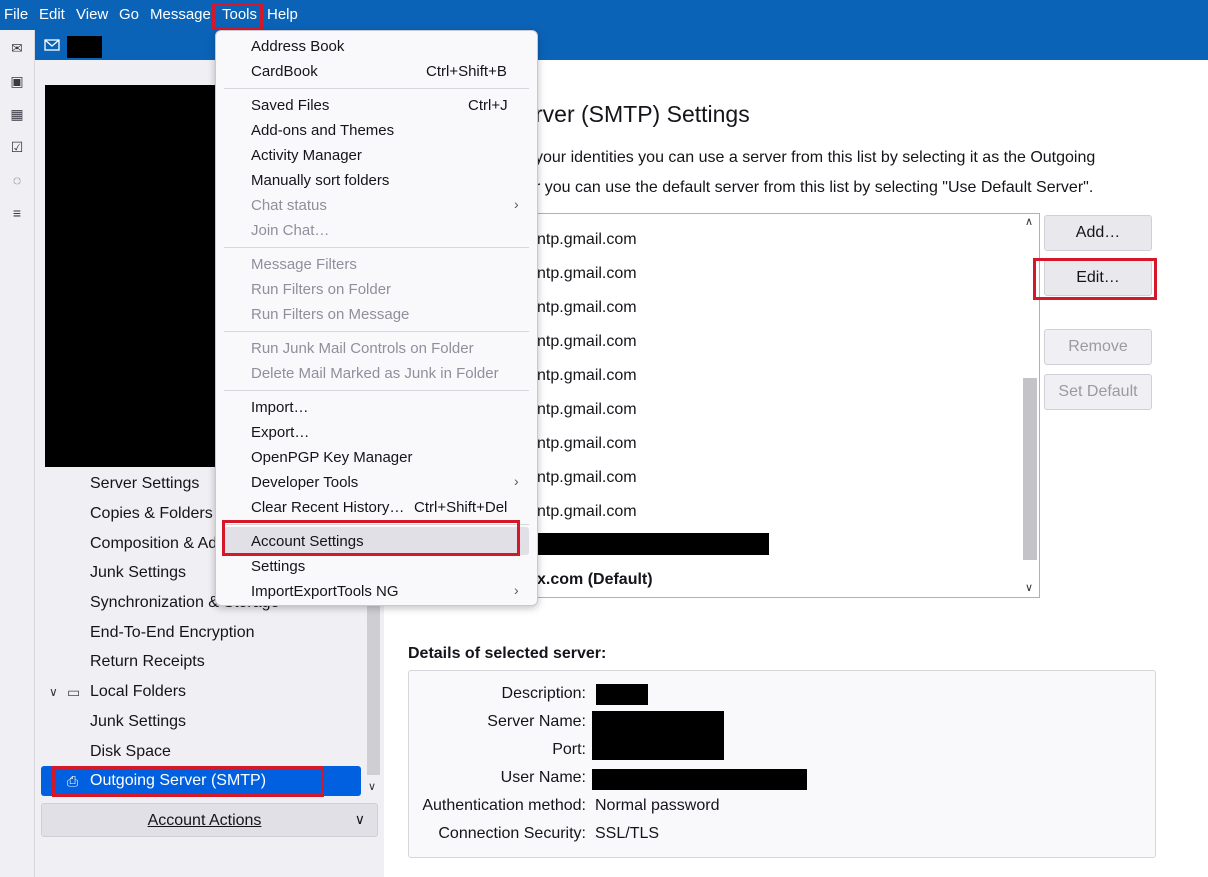  I want to click on tools-highlight-box, so click(237, 17).